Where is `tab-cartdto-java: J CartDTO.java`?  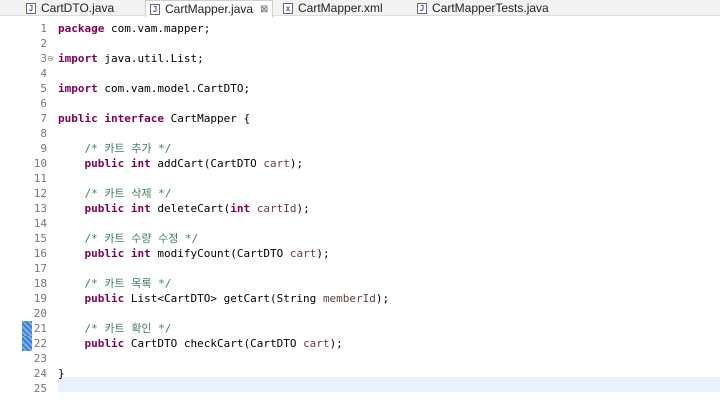 tab-cartdto-java: J CartDTO.java is located at coordinates (70, 8).